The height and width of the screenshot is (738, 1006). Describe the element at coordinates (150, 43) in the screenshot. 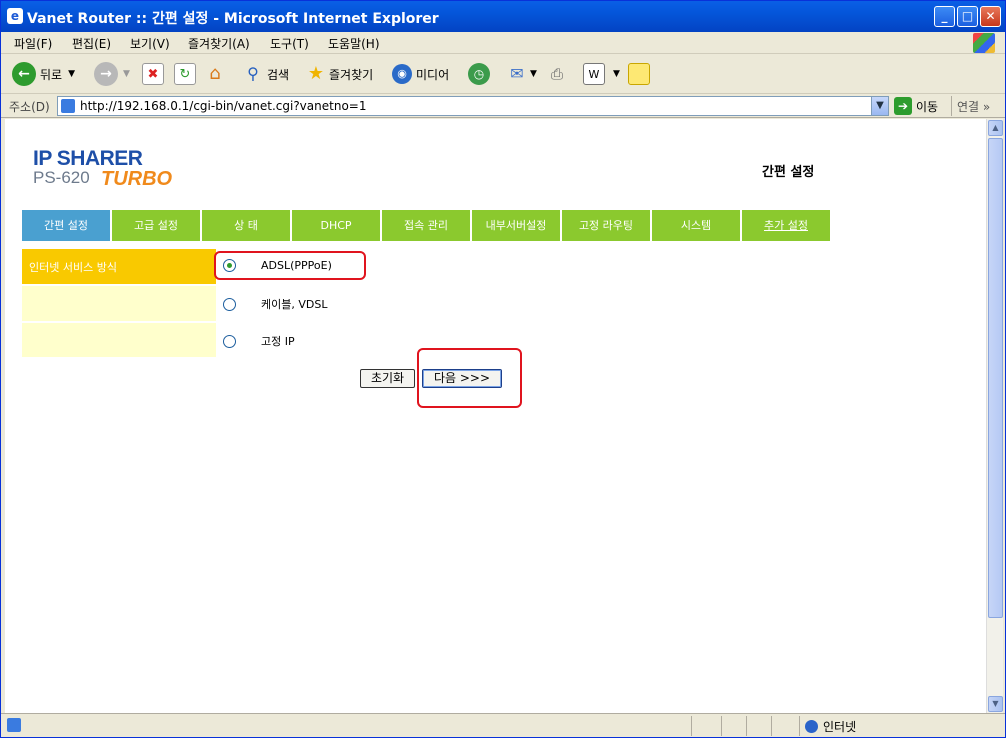

I see `menu-view: 보기(V)` at that location.